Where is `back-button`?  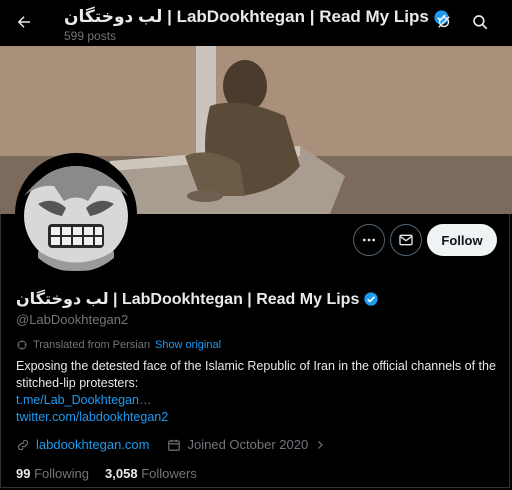 back-button is located at coordinates (24, 22).